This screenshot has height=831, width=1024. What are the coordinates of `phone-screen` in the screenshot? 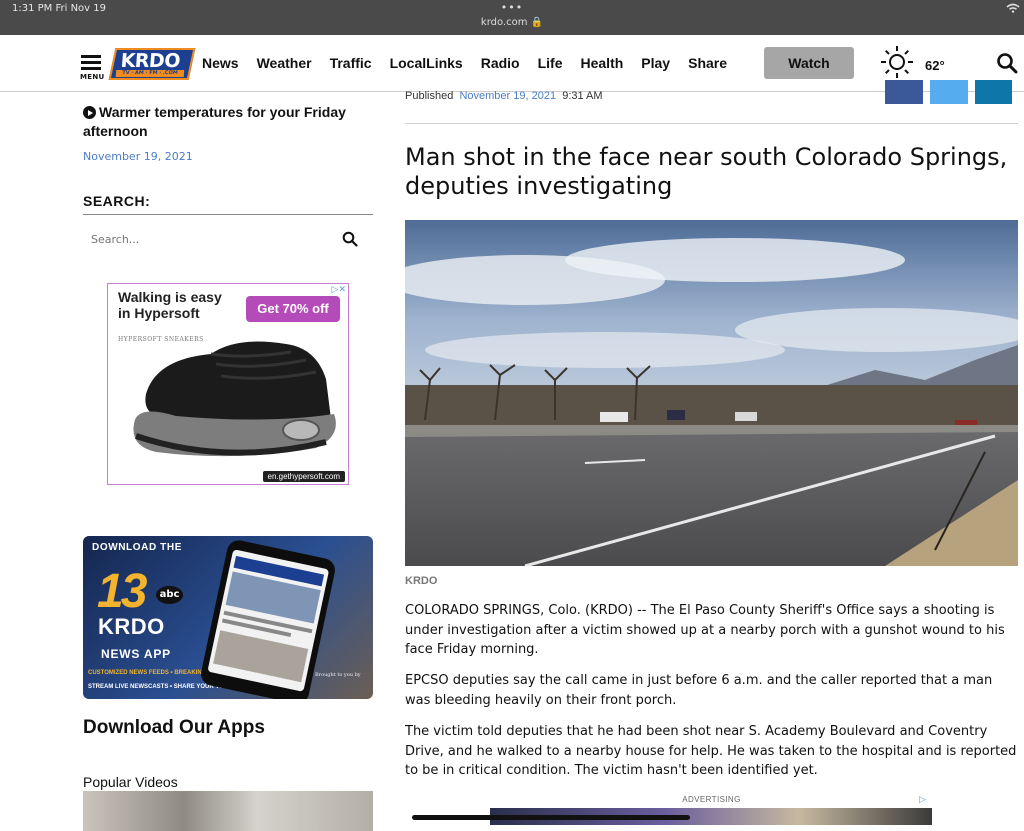 It's located at (268, 620).